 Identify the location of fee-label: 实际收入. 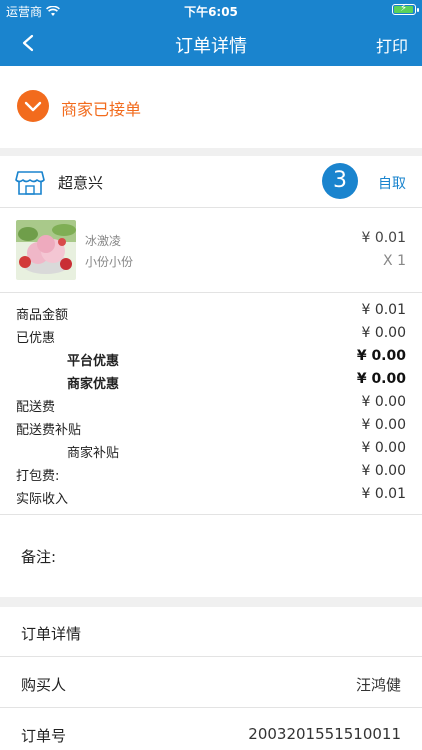
(42, 499).